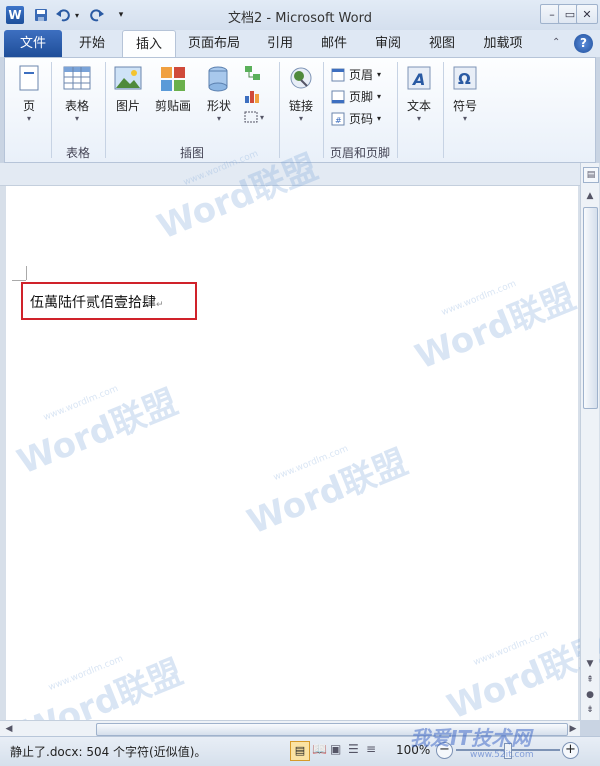 This screenshot has width=600, height=766. I want to click on scroll-right-icon: ▶, so click(573, 729).